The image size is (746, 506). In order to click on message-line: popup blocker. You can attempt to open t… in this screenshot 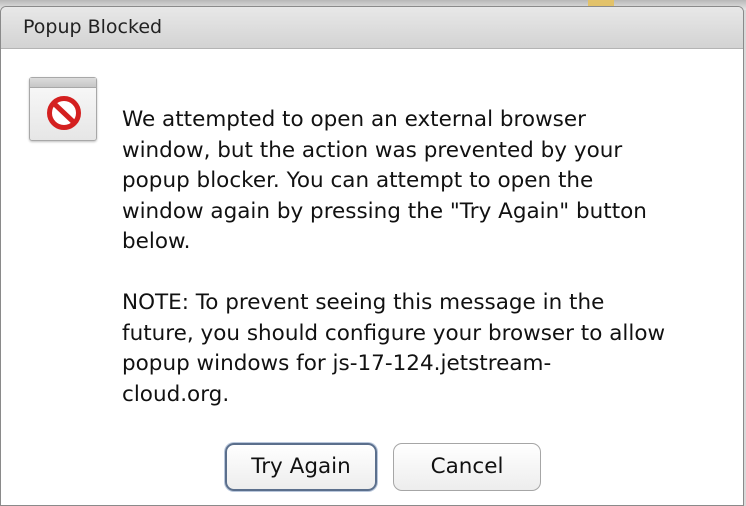, I will do `click(358, 180)`.